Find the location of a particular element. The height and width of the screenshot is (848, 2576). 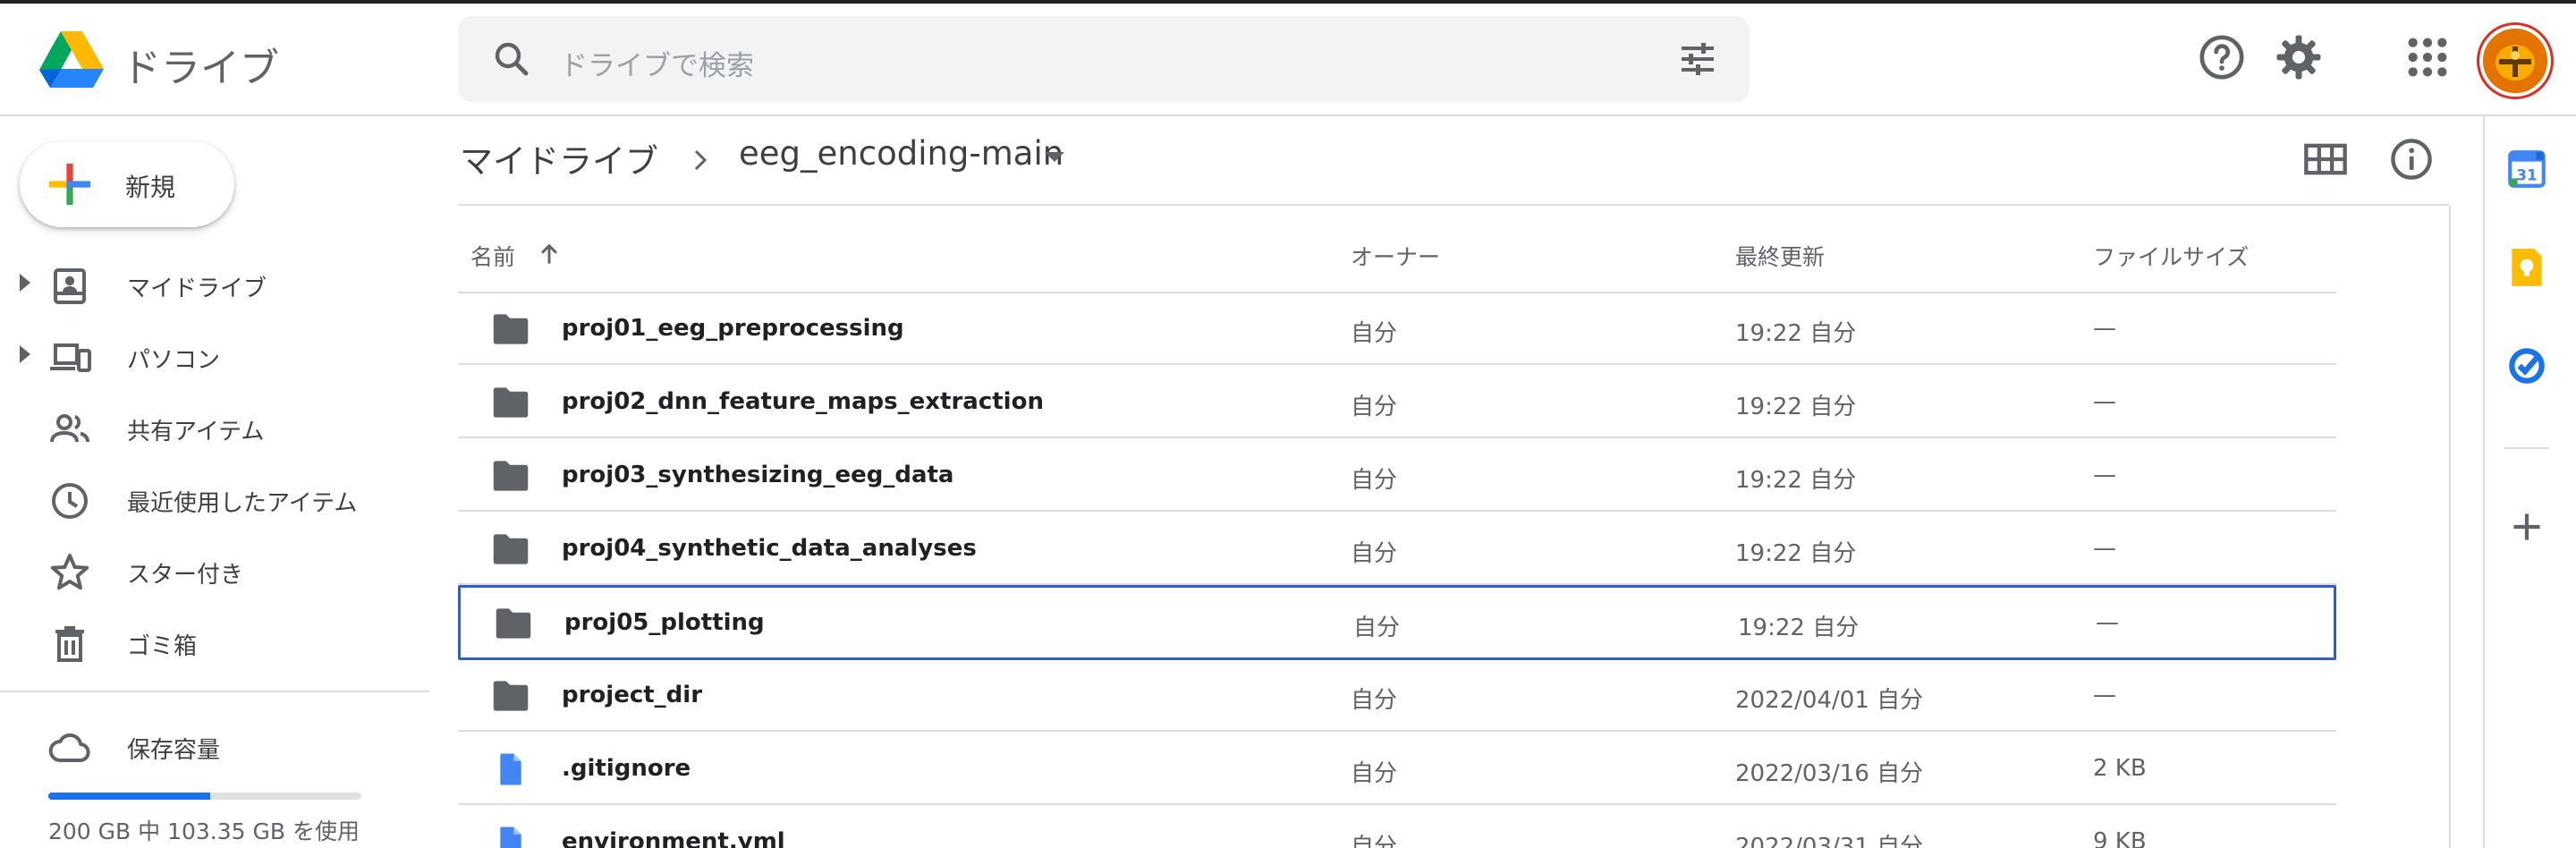

star-icon is located at coordinates (69, 572).